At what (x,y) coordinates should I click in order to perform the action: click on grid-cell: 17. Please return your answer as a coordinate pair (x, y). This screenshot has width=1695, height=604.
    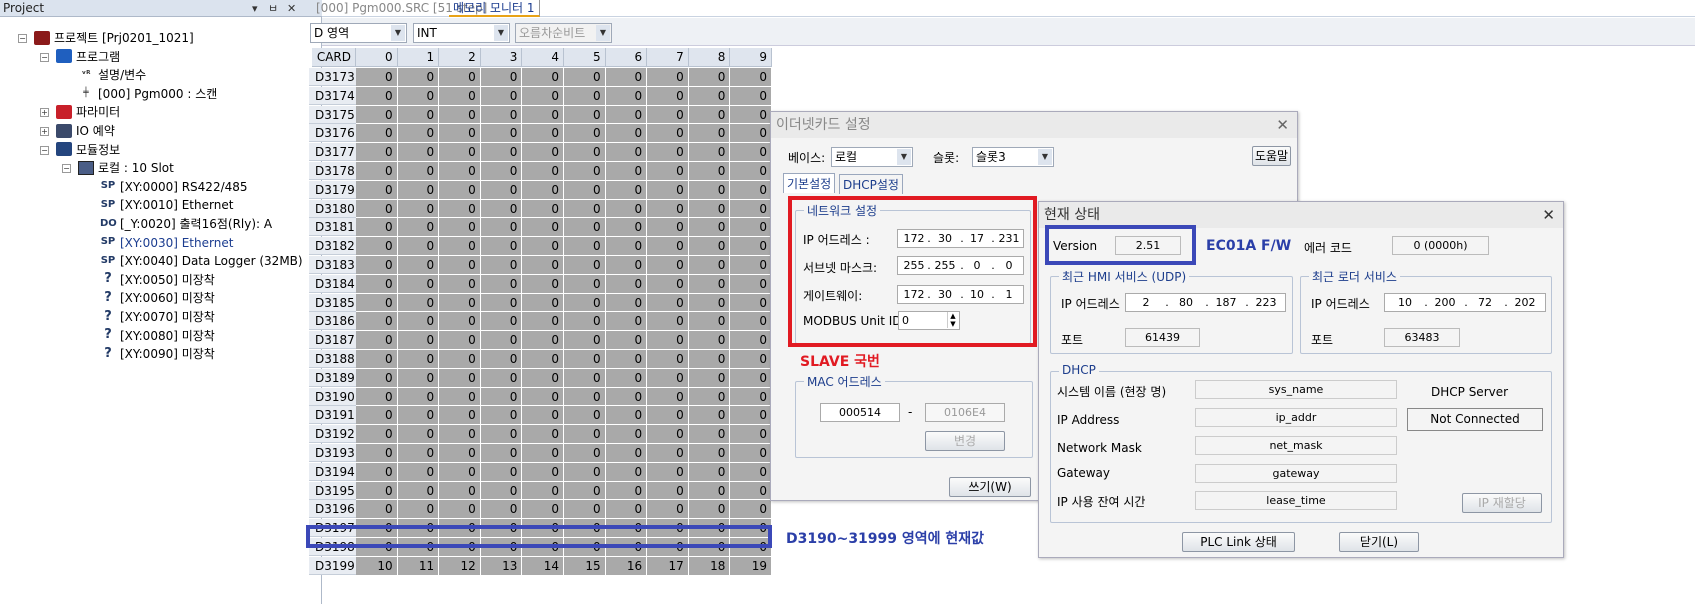
    Looking at the image, I should click on (668, 566).